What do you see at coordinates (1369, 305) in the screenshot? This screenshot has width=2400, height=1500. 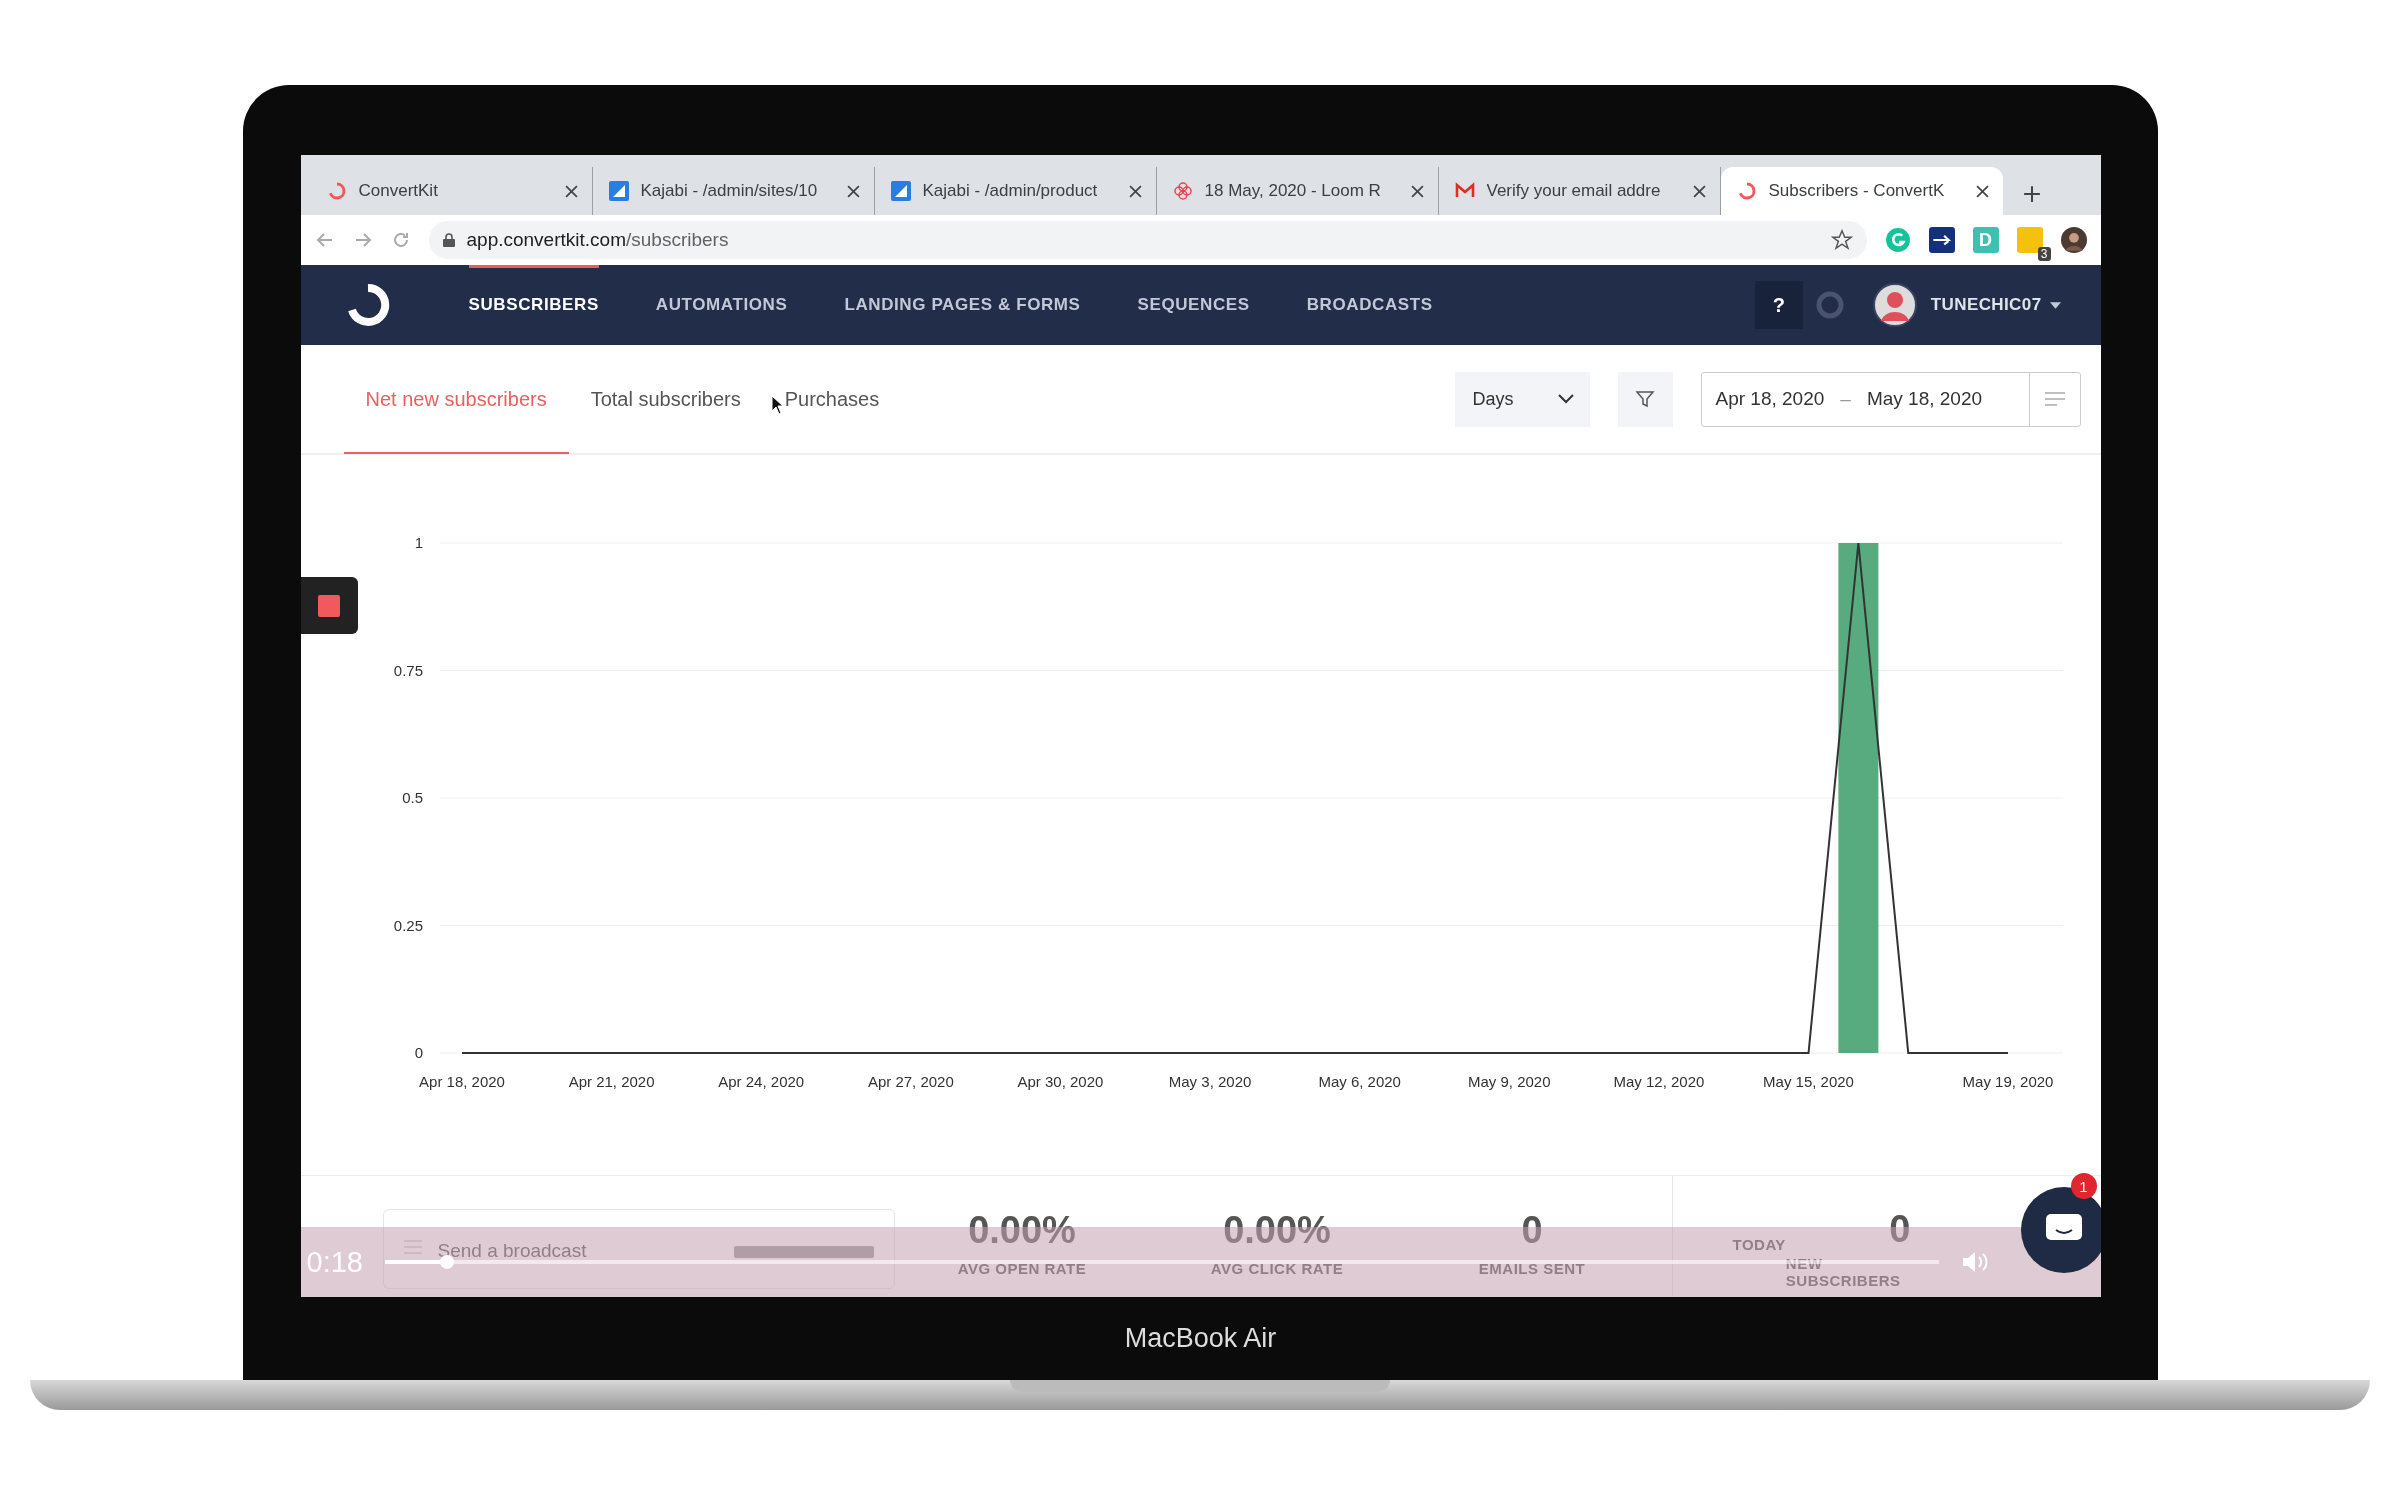 I see `nav-item: BROADCASTS` at bounding box center [1369, 305].